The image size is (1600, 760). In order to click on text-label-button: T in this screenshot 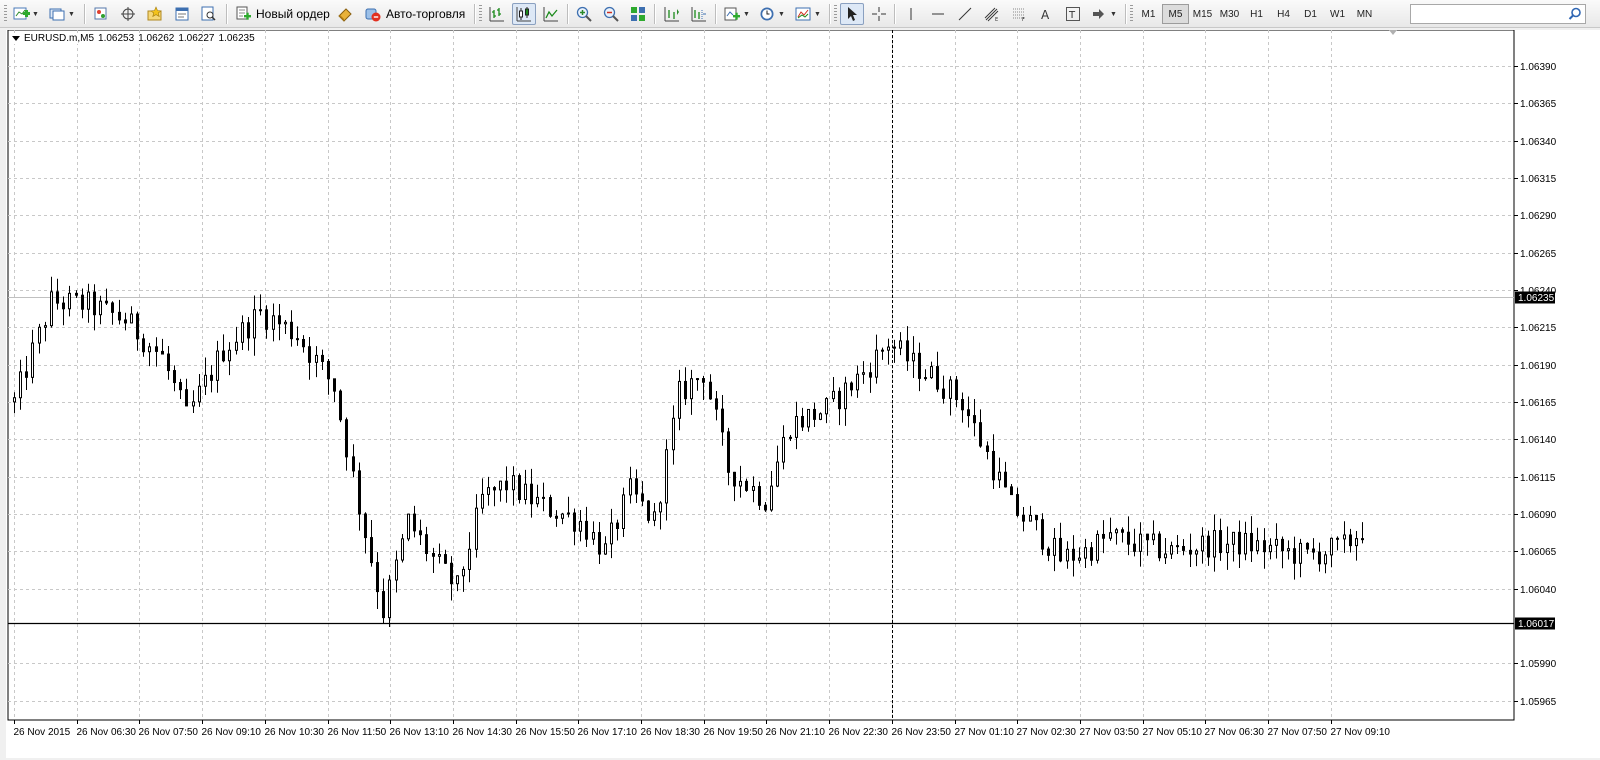, I will do `click(1073, 14)`.